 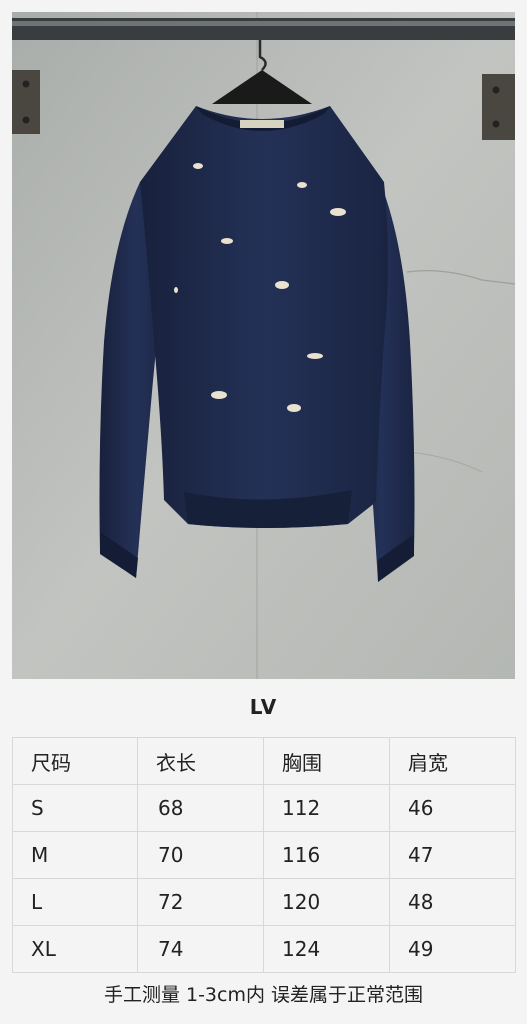 I want to click on brand-title: LV, so click(x=263, y=707).